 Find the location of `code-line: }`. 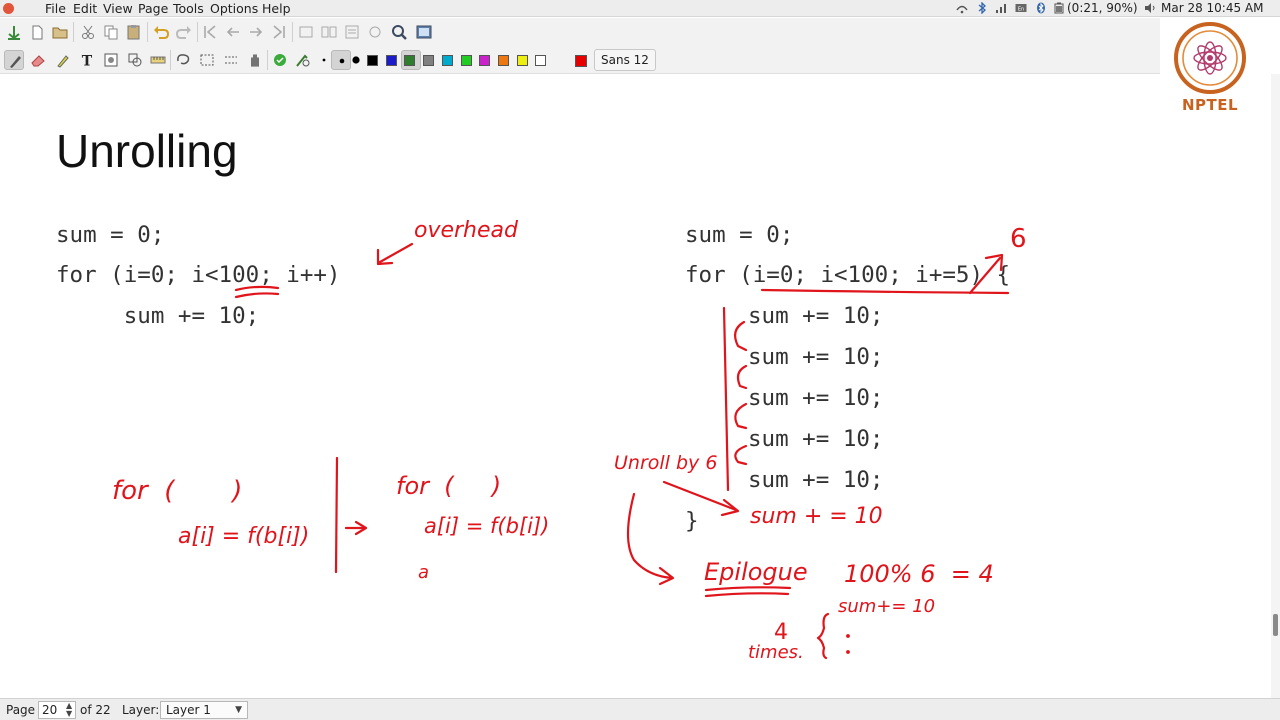

code-line: } is located at coordinates (692, 521).